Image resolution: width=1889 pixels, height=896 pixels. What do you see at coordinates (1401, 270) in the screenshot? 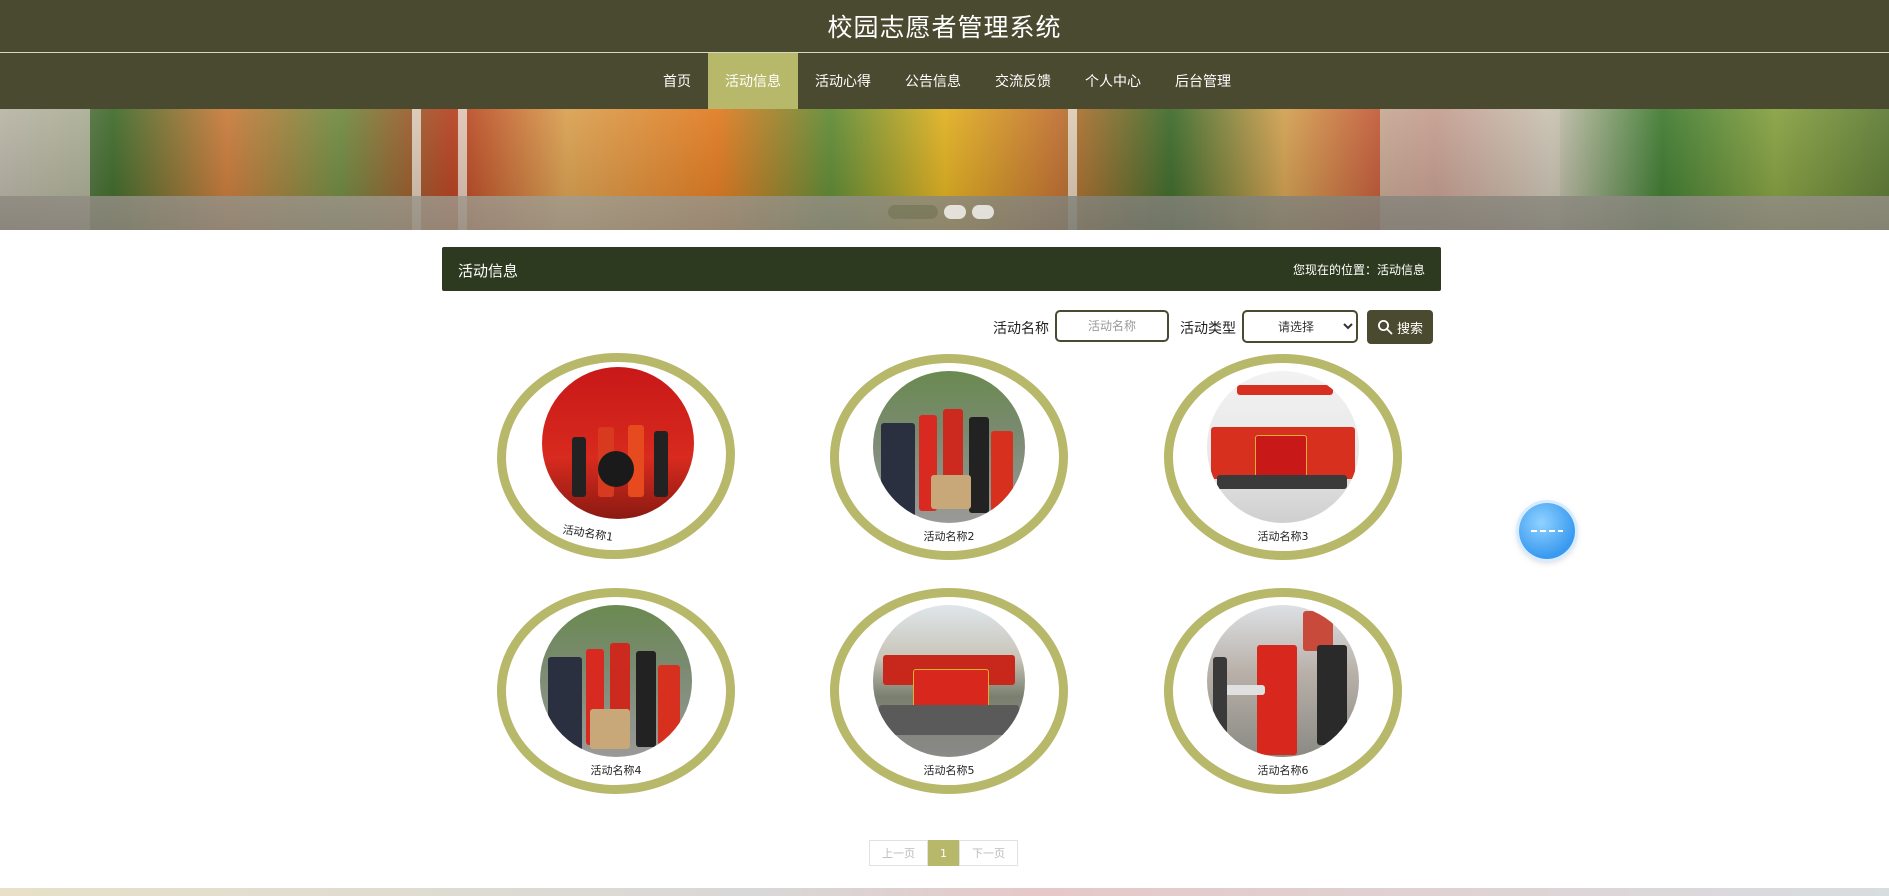
I see `breadcrumb-current: 活动信息` at bounding box center [1401, 270].